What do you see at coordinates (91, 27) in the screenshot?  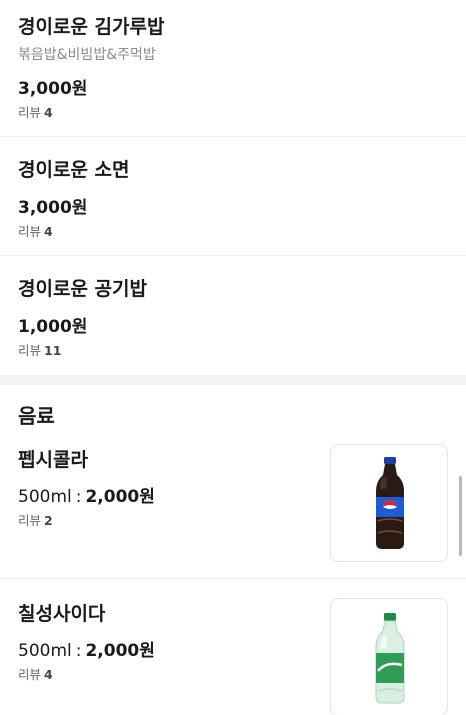 I see `menu-item-name: 경이로운 김가루밥` at bounding box center [91, 27].